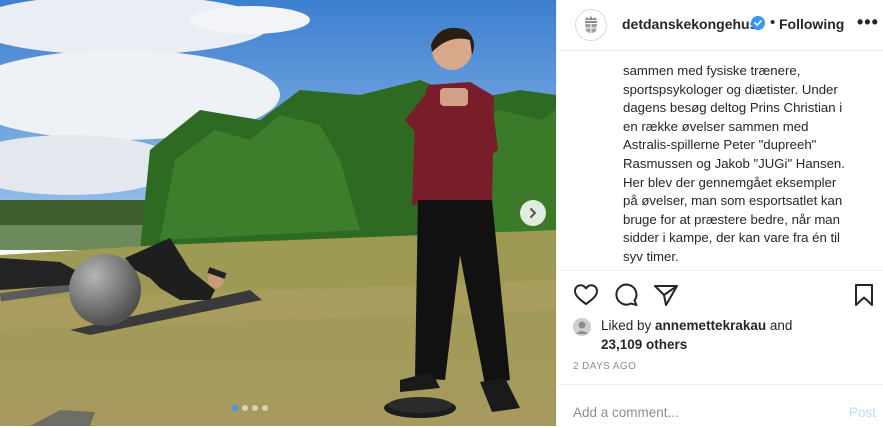  Describe the element at coordinates (716, 126) in the screenshot. I see `caption-line: en række øvelser sammen med` at that location.